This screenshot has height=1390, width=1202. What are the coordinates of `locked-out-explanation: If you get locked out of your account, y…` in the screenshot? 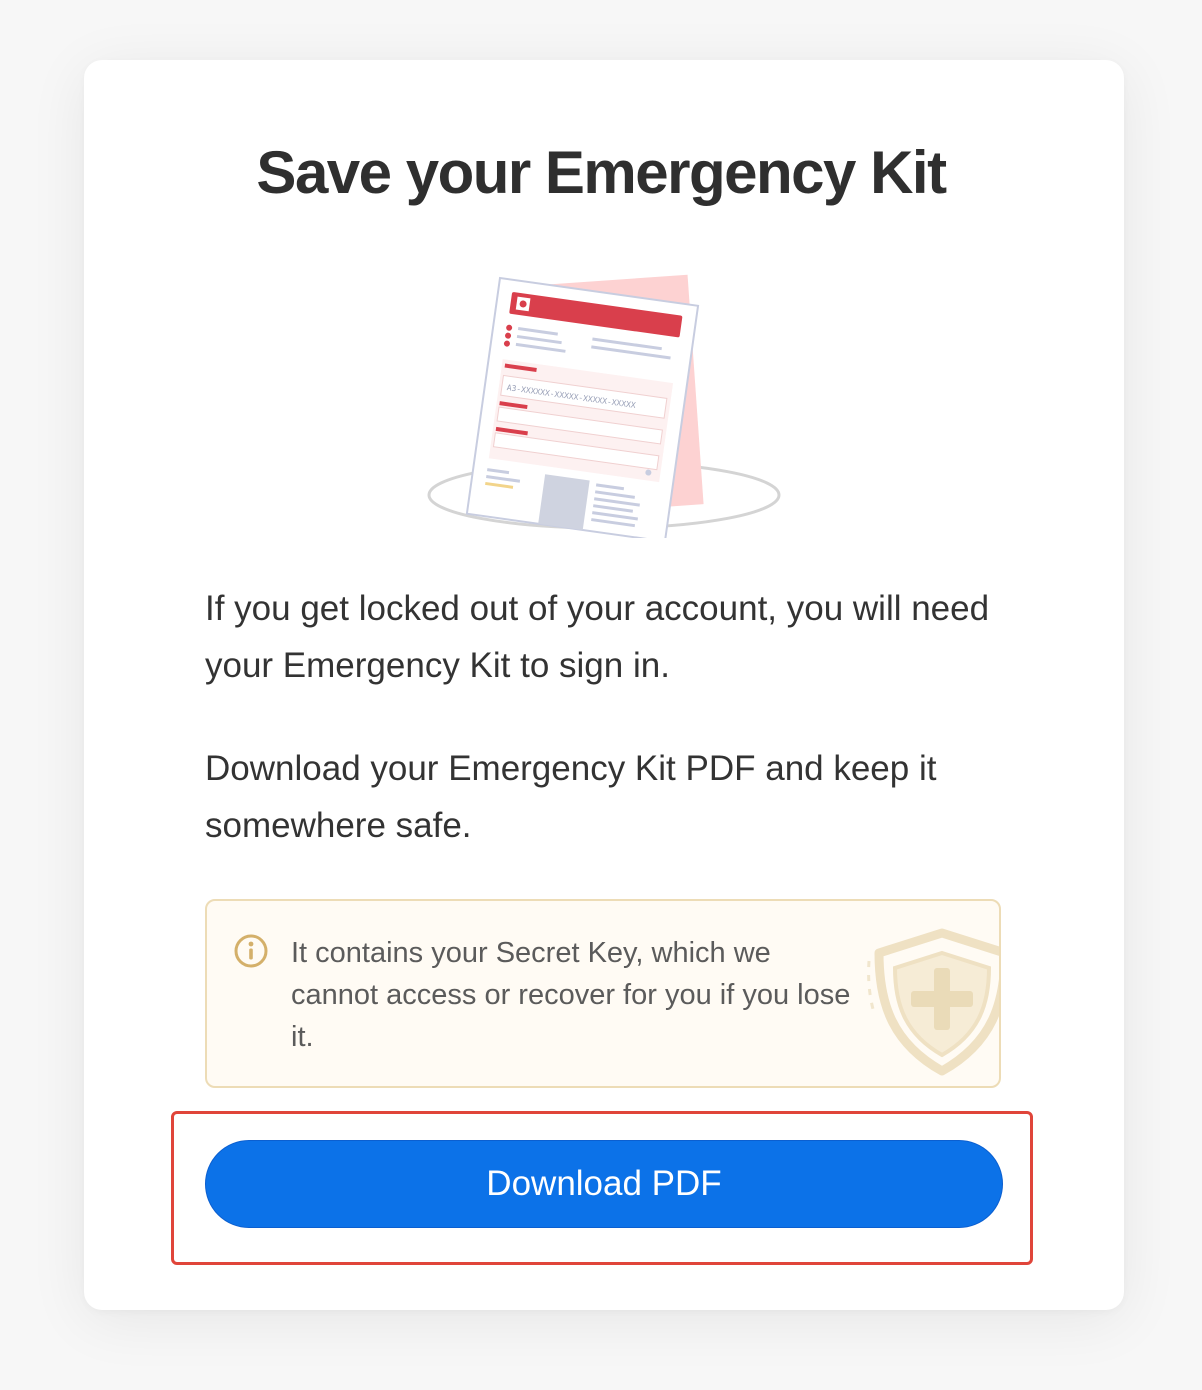 It's located at (597, 637).